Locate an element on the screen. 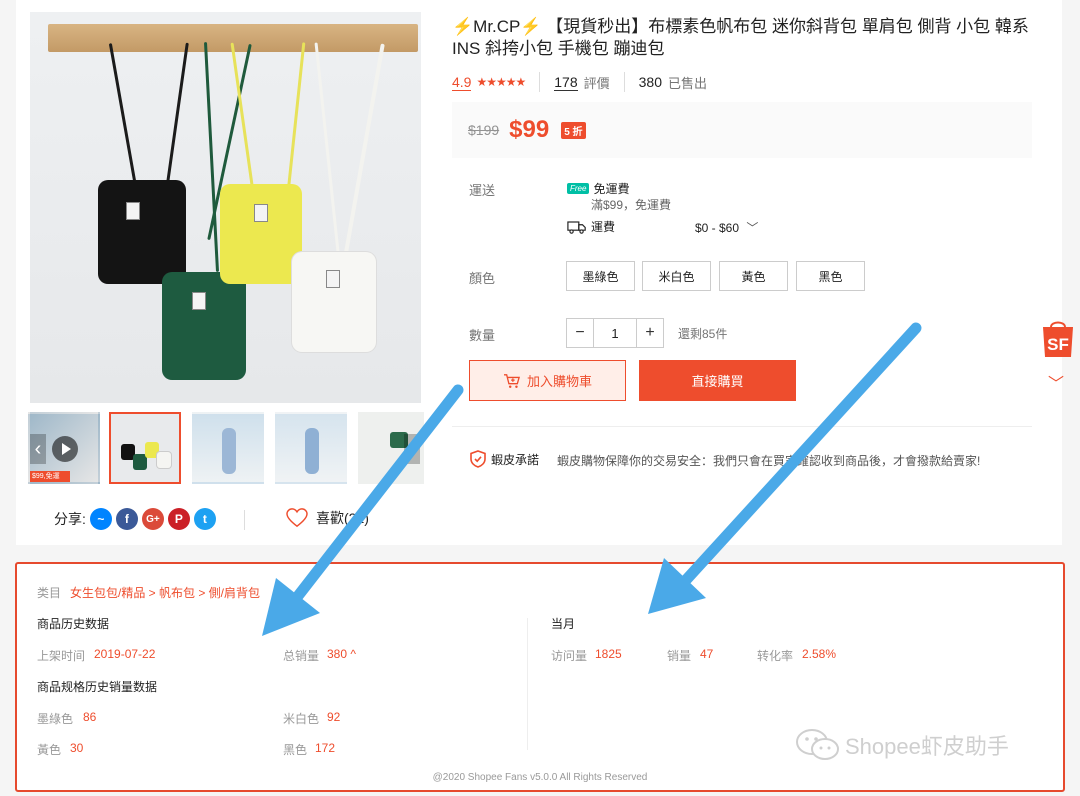 The width and height of the screenshot is (1080, 796). history-title: 商品历史数据 is located at coordinates (73, 624).